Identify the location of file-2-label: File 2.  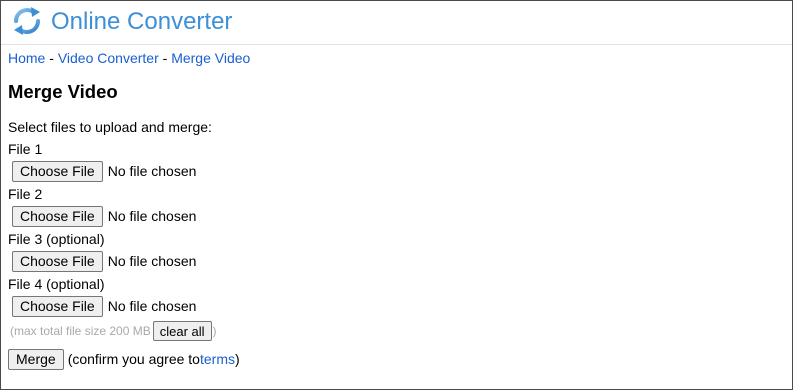
(25, 194).